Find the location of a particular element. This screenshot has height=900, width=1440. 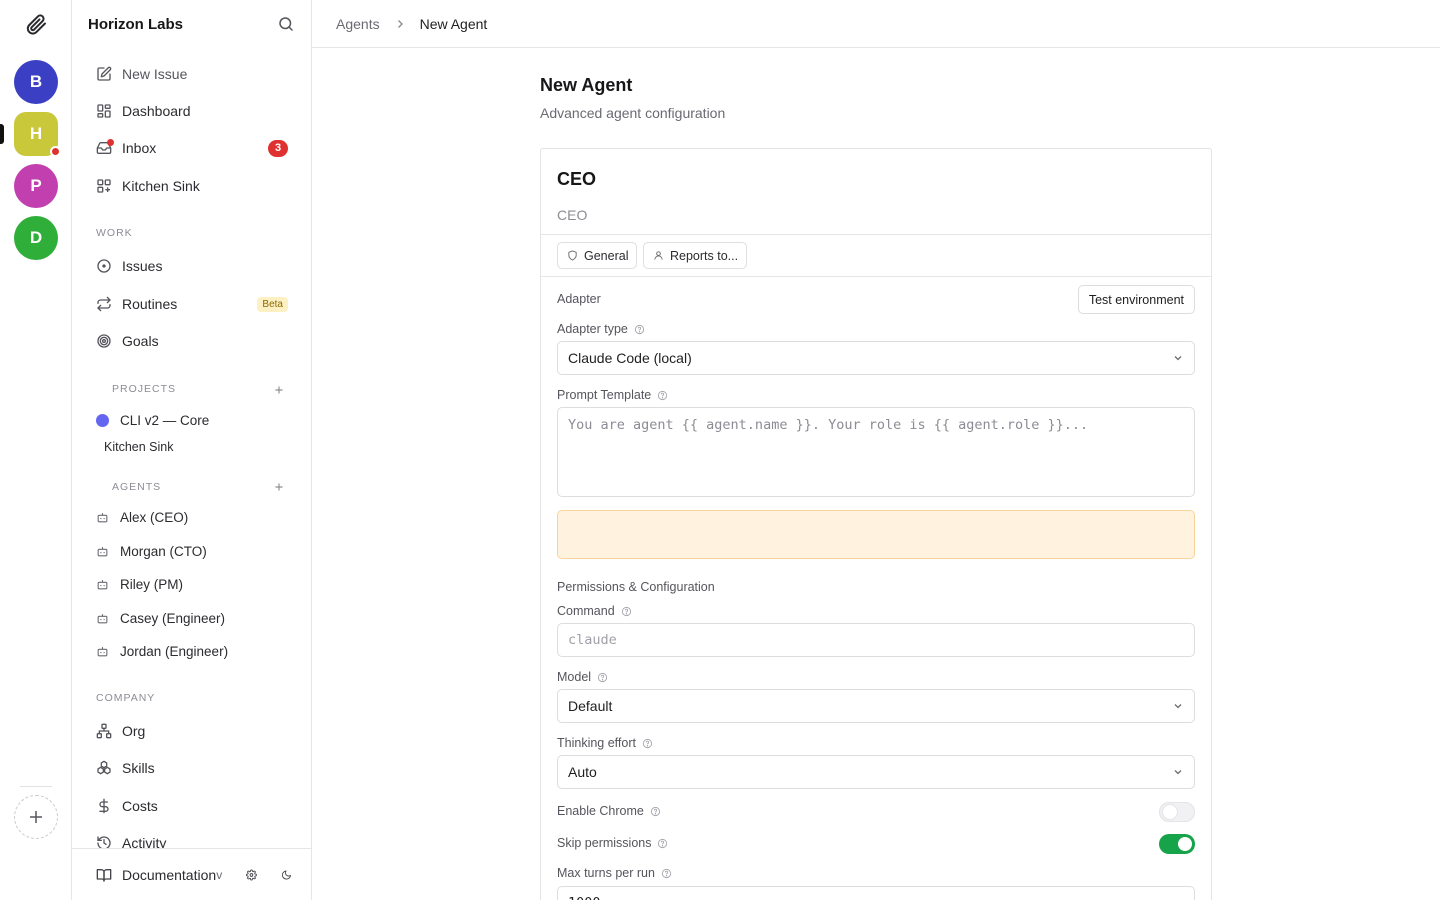

pencil-square-icon is located at coordinates (104, 73).